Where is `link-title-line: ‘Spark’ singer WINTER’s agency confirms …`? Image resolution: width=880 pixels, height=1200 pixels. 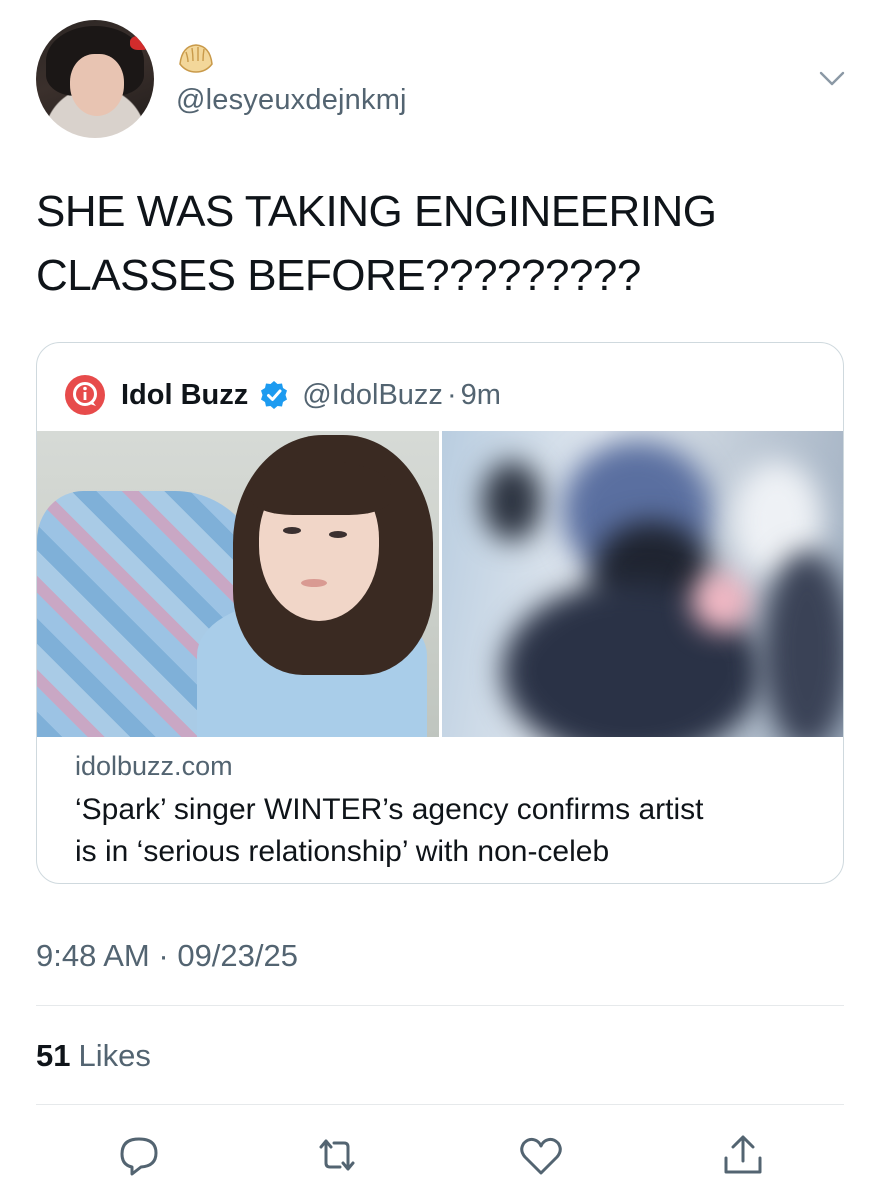
link-title-line: ‘Spark’ singer WINTER’s agency confirms … is located at coordinates (389, 809).